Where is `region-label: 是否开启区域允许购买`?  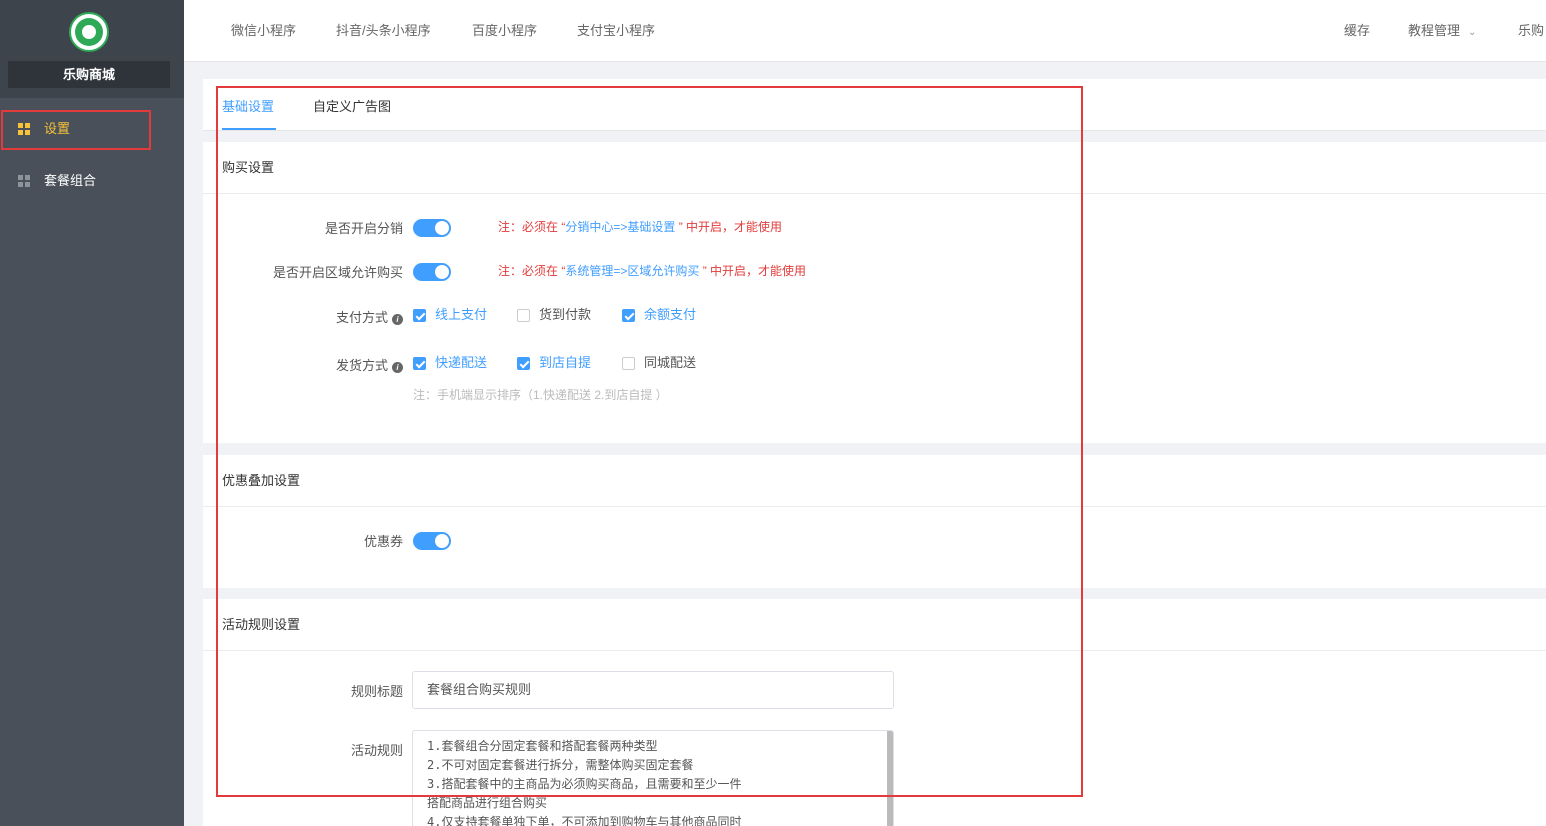
region-label: 是否开启区域允许购买 is located at coordinates (337, 272).